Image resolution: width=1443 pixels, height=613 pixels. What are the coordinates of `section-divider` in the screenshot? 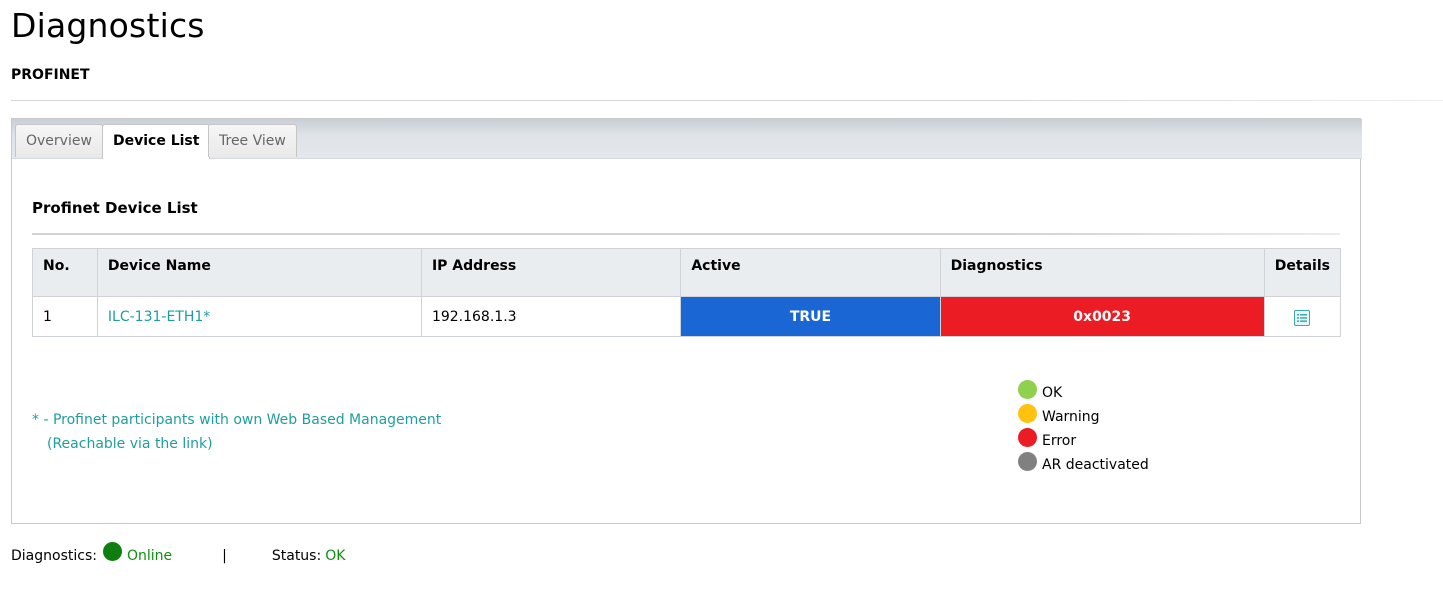 It's located at (686, 234).